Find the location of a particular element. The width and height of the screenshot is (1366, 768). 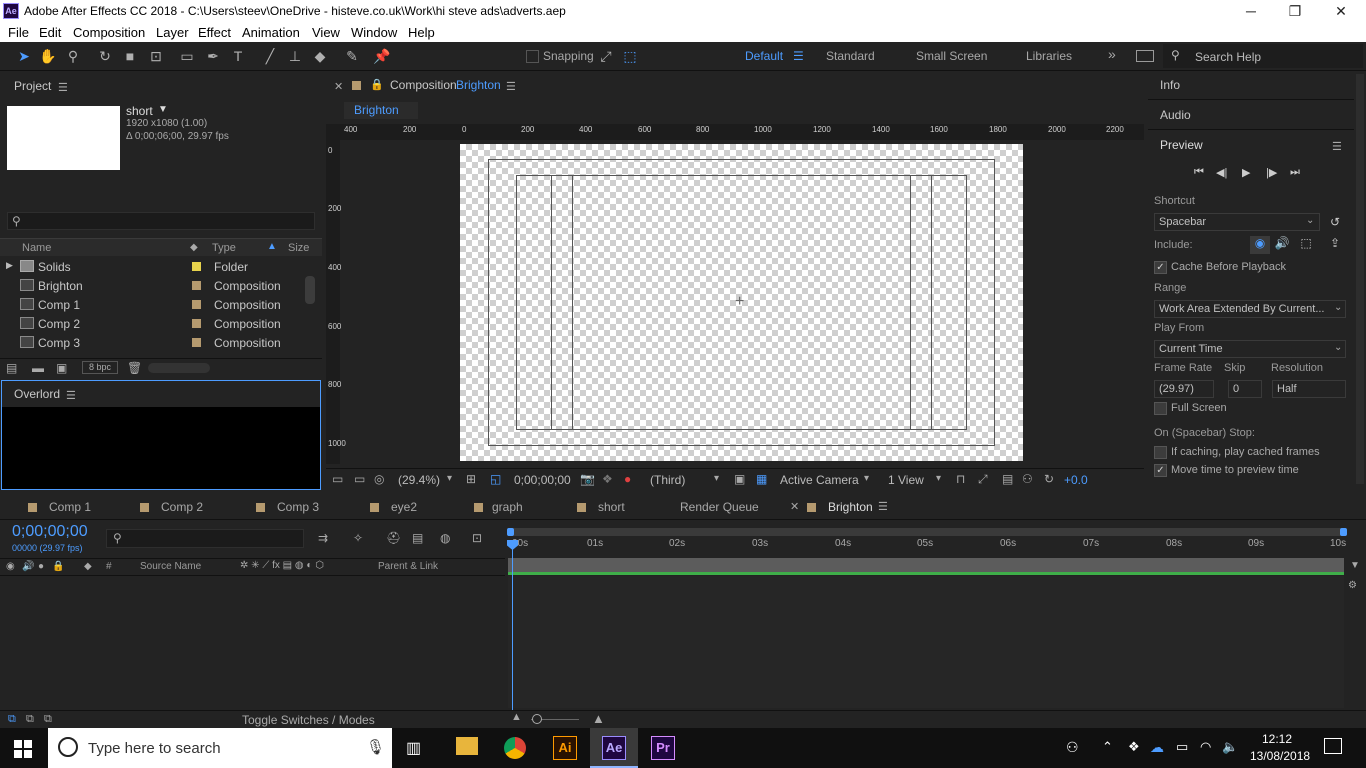

toggle-pixel-aspect-icon: ⊓ is located at coordinates (960, 479).